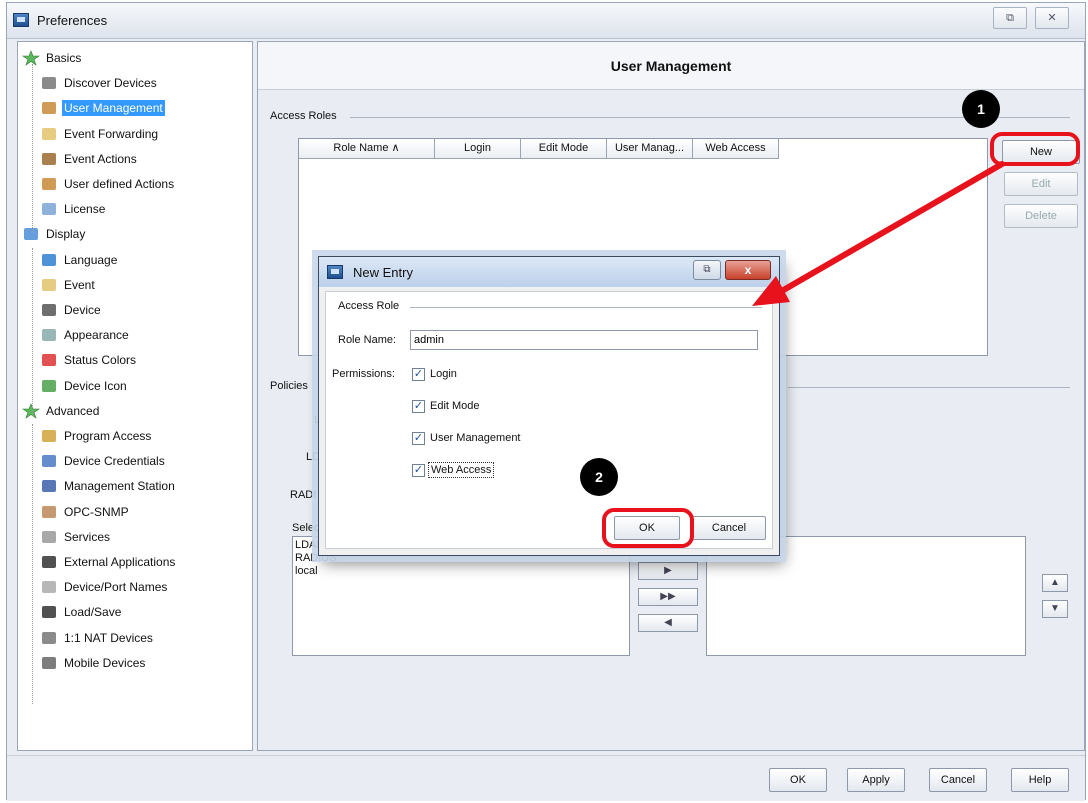 The height and width of the screenshot is (803, 1088). I want to click on sidebar-item-status-colors: Status Colors, so click(89, 360).